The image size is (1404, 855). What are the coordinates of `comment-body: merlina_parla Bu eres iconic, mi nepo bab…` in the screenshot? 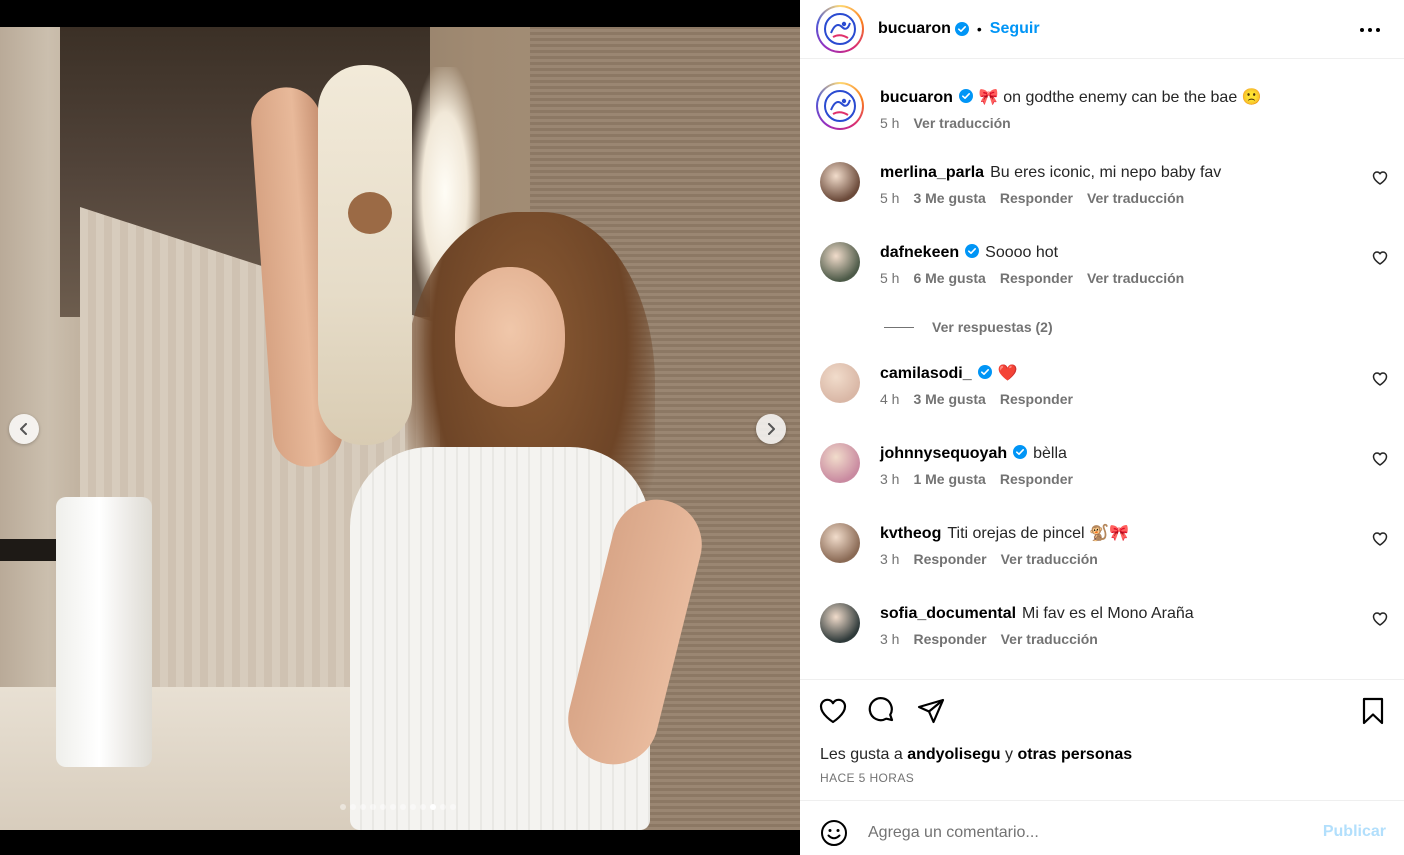 It's located at (1115, 184).